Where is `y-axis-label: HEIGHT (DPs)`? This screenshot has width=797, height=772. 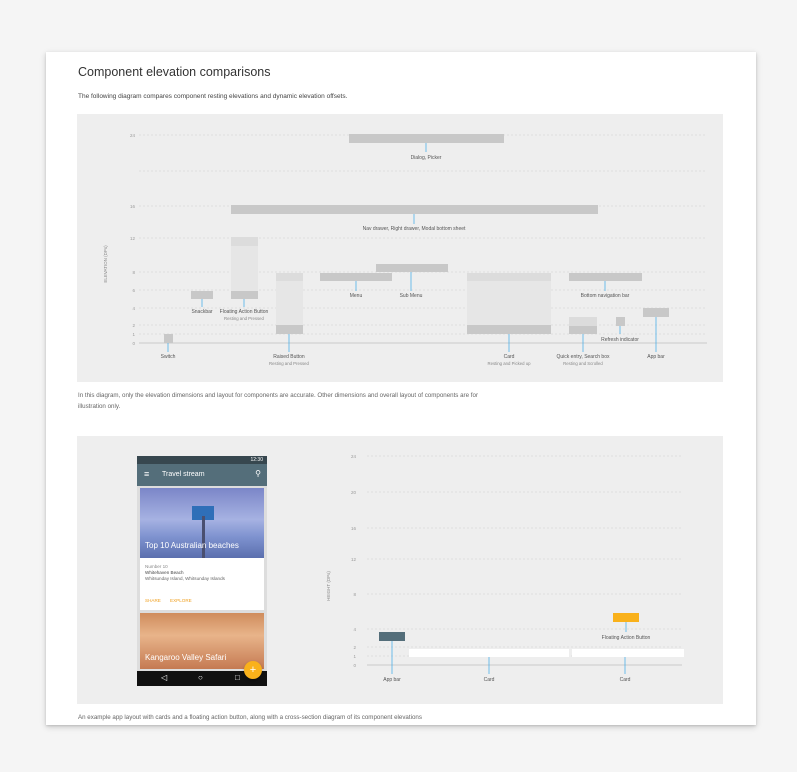
y-axis-label: HEIGHT (DPs) is located at coordinates (328, 586).